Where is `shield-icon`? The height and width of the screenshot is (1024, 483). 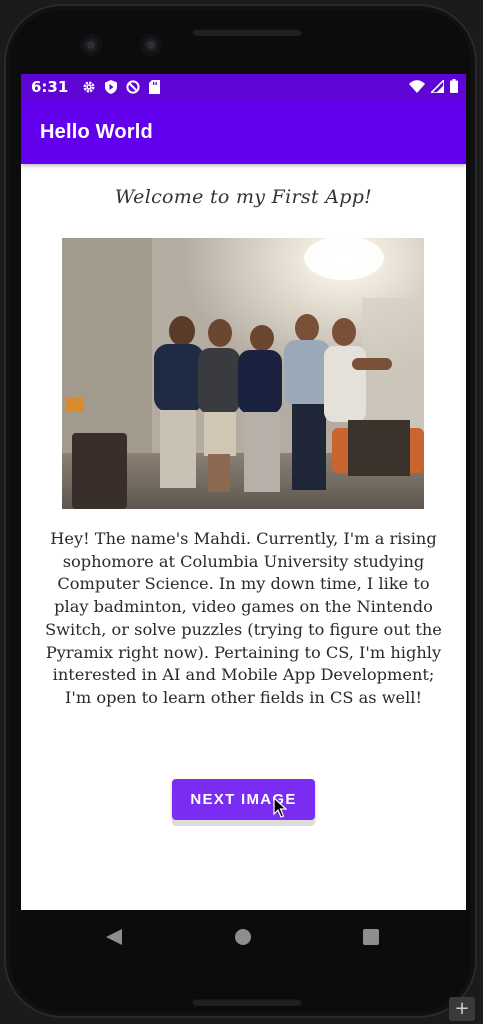
shield-icon is located at coordinates (111, 87).